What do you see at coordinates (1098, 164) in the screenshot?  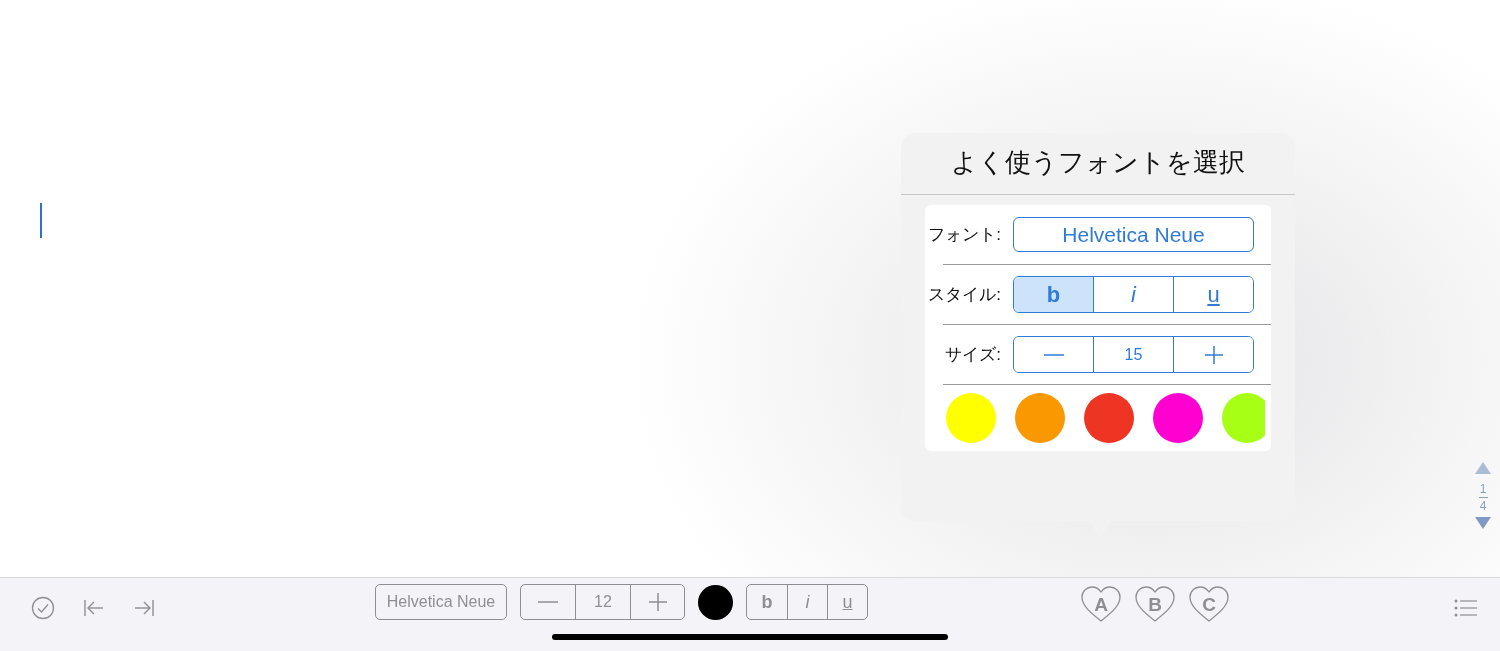 I see `popover-title: よく使うフォントを選択` at bounding box center [1098, 164].